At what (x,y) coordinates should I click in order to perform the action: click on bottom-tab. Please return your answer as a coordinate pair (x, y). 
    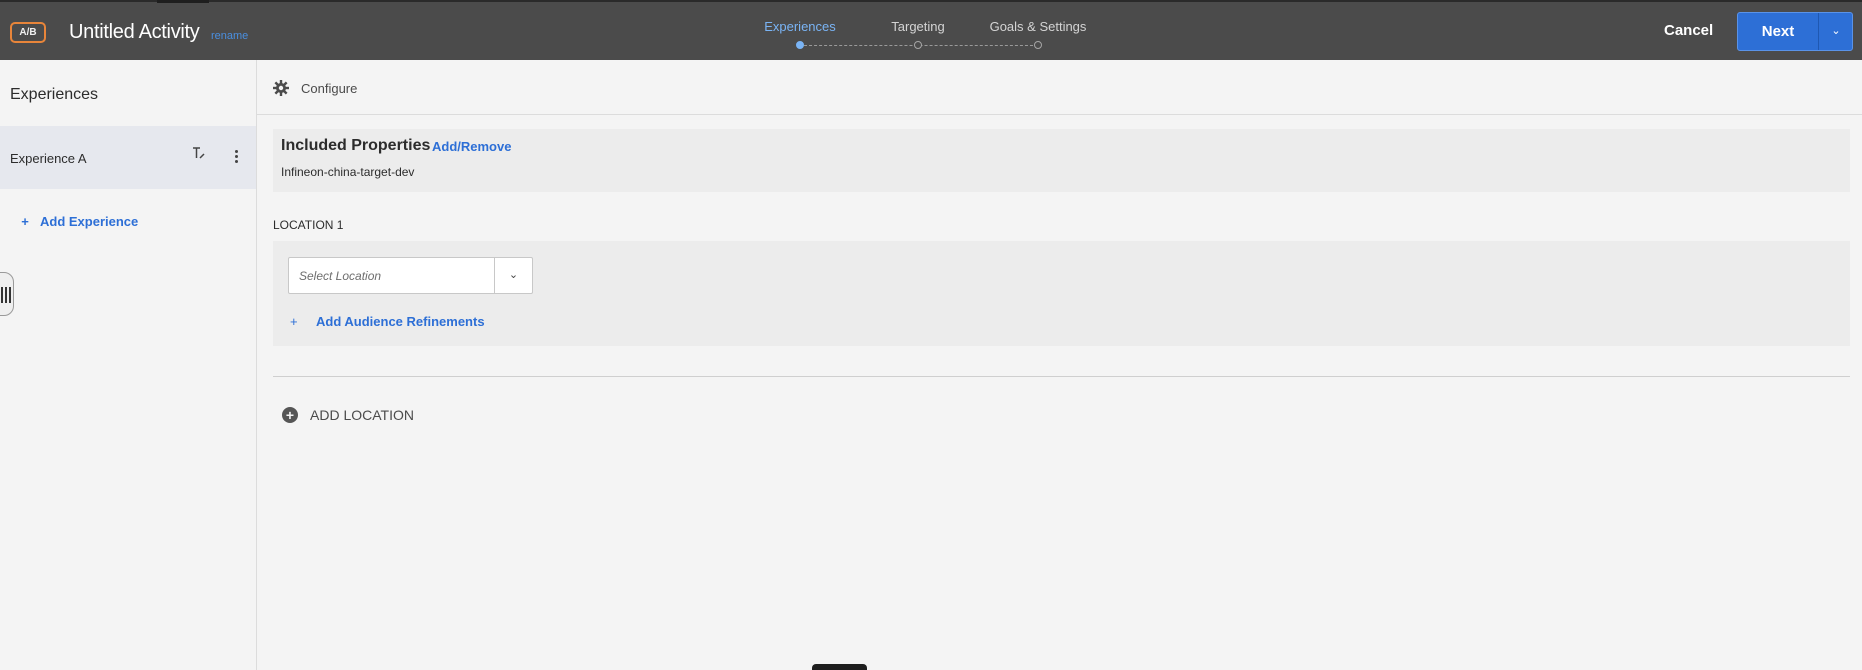
    Looking at the image, I should click on (839, 667).